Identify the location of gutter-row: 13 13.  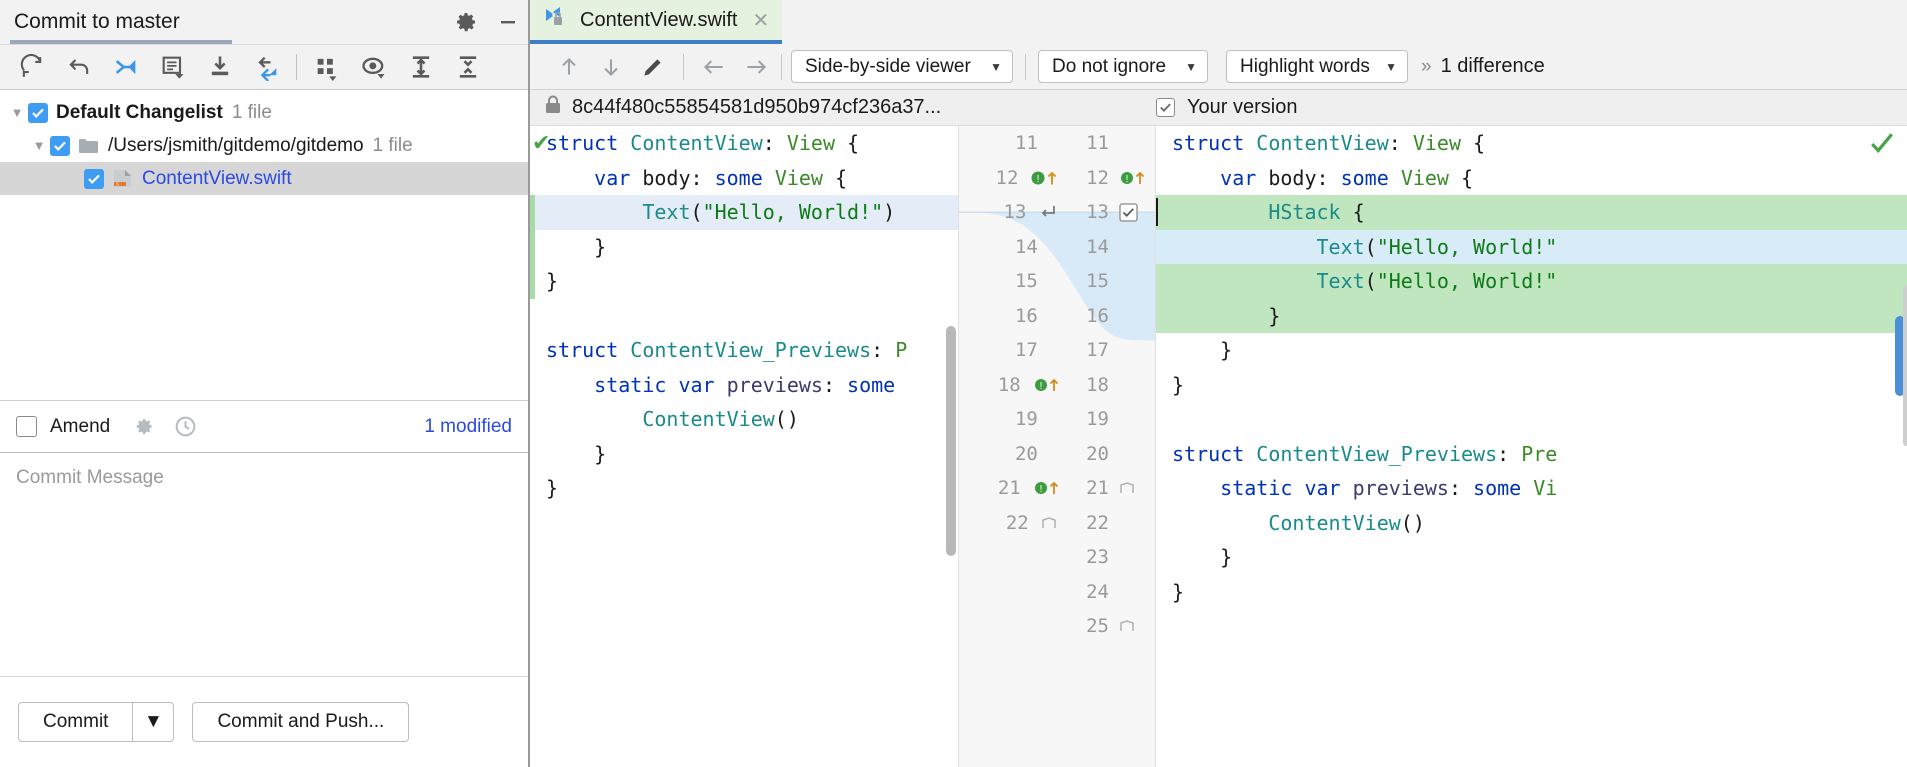
(1057, 212).